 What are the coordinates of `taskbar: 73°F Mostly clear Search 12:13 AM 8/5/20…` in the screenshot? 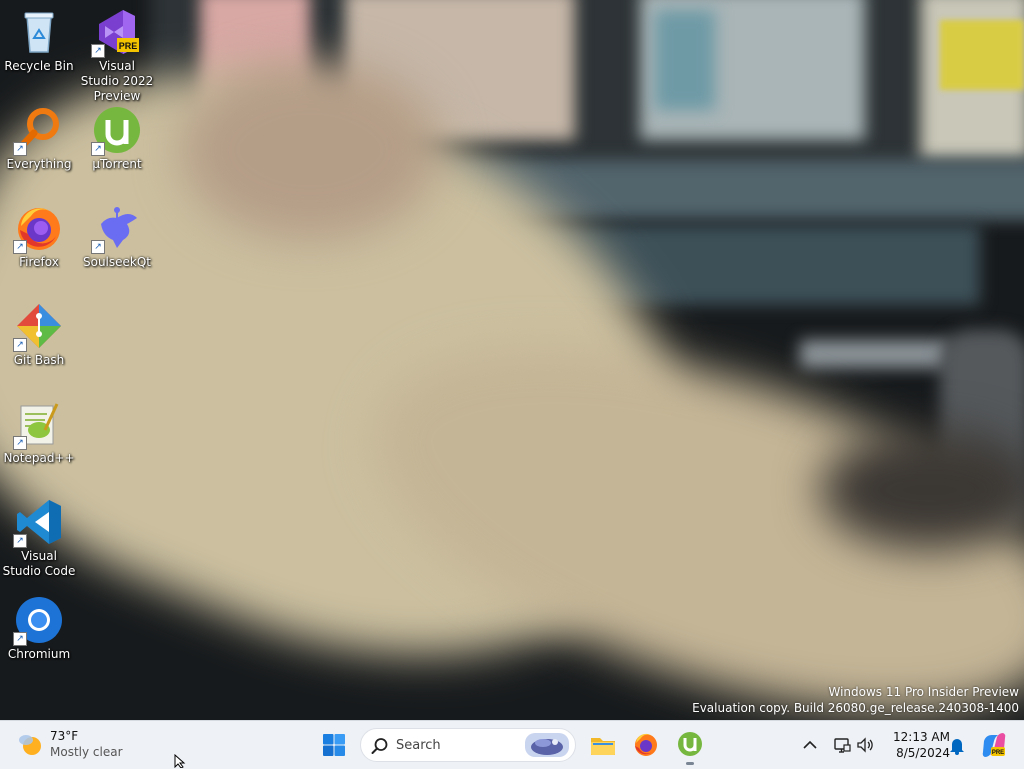 It's located at (512, 744).